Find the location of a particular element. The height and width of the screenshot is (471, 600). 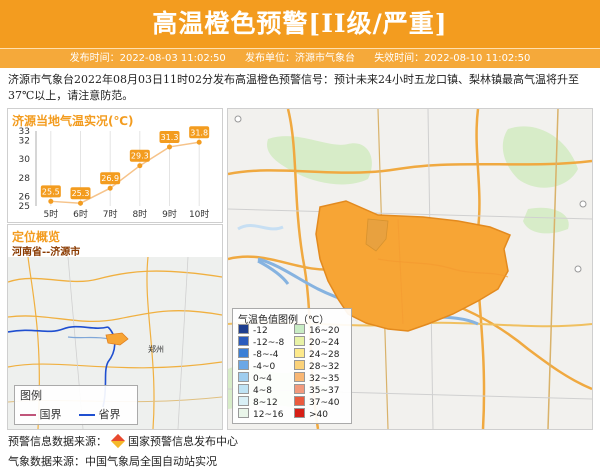

footer-source-1: 预警信息数据来源： 国家预警信息发布中心 is located at coordinates (123, 441).